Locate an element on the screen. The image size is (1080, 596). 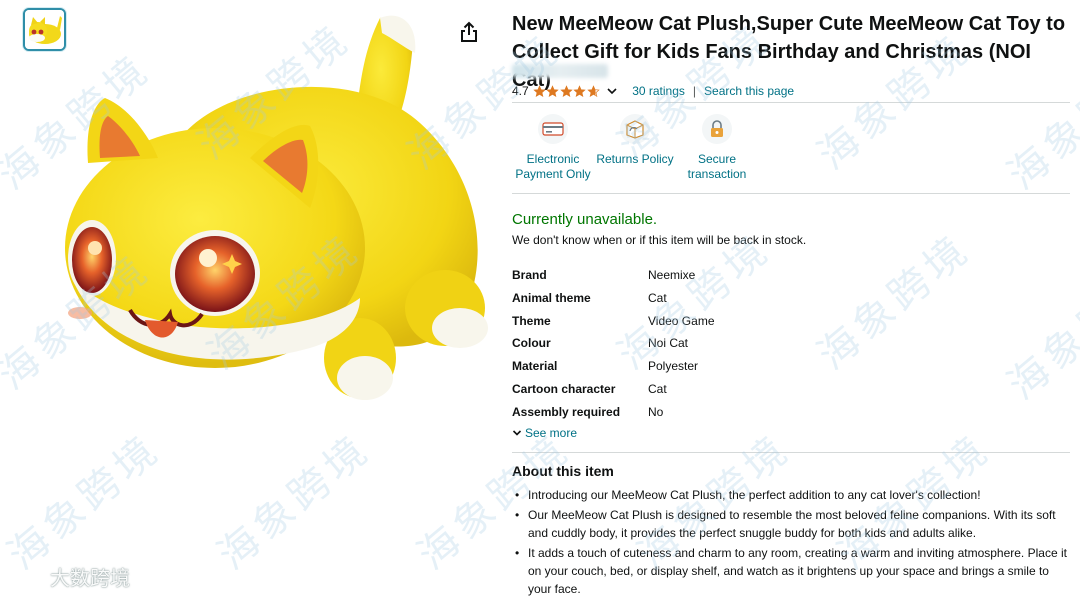
lock-icon is located at coordinates (717, 129).